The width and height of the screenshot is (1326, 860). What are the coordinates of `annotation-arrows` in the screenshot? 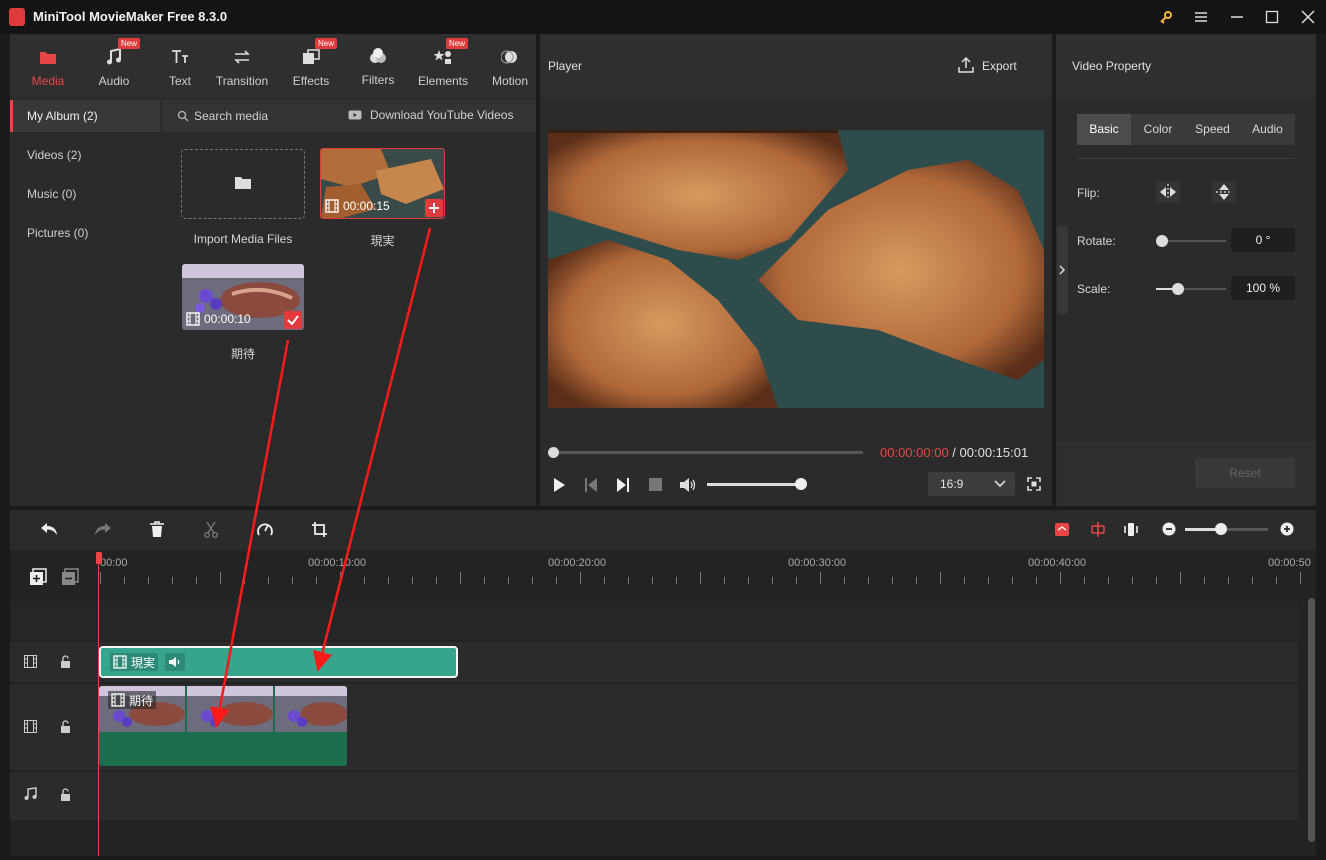 It's located at (320, 477).